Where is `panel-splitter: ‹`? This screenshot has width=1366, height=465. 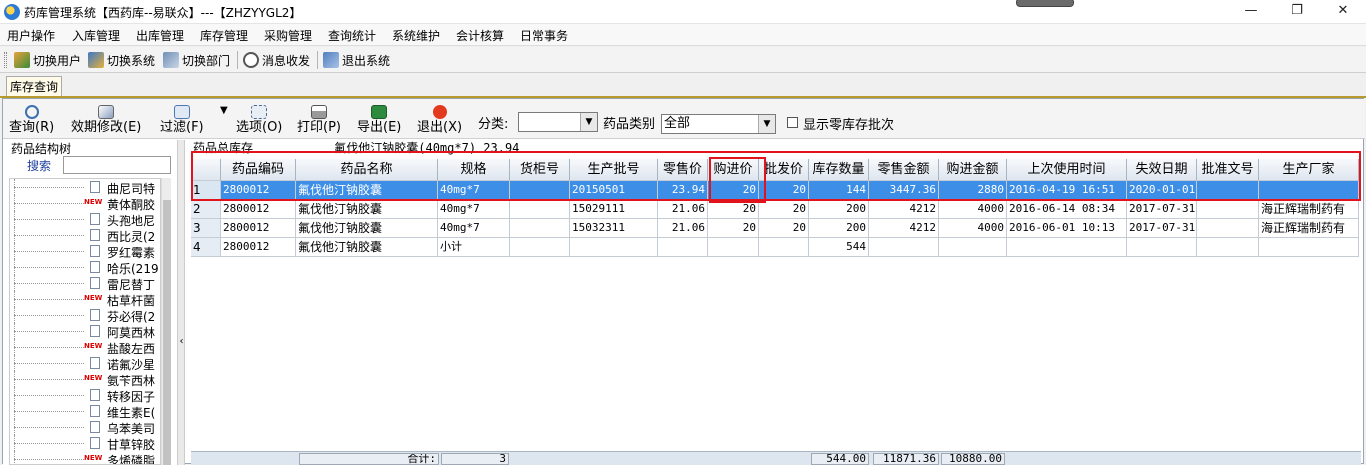
panel-splitter: ‹ is located at coordinates (181, 302).